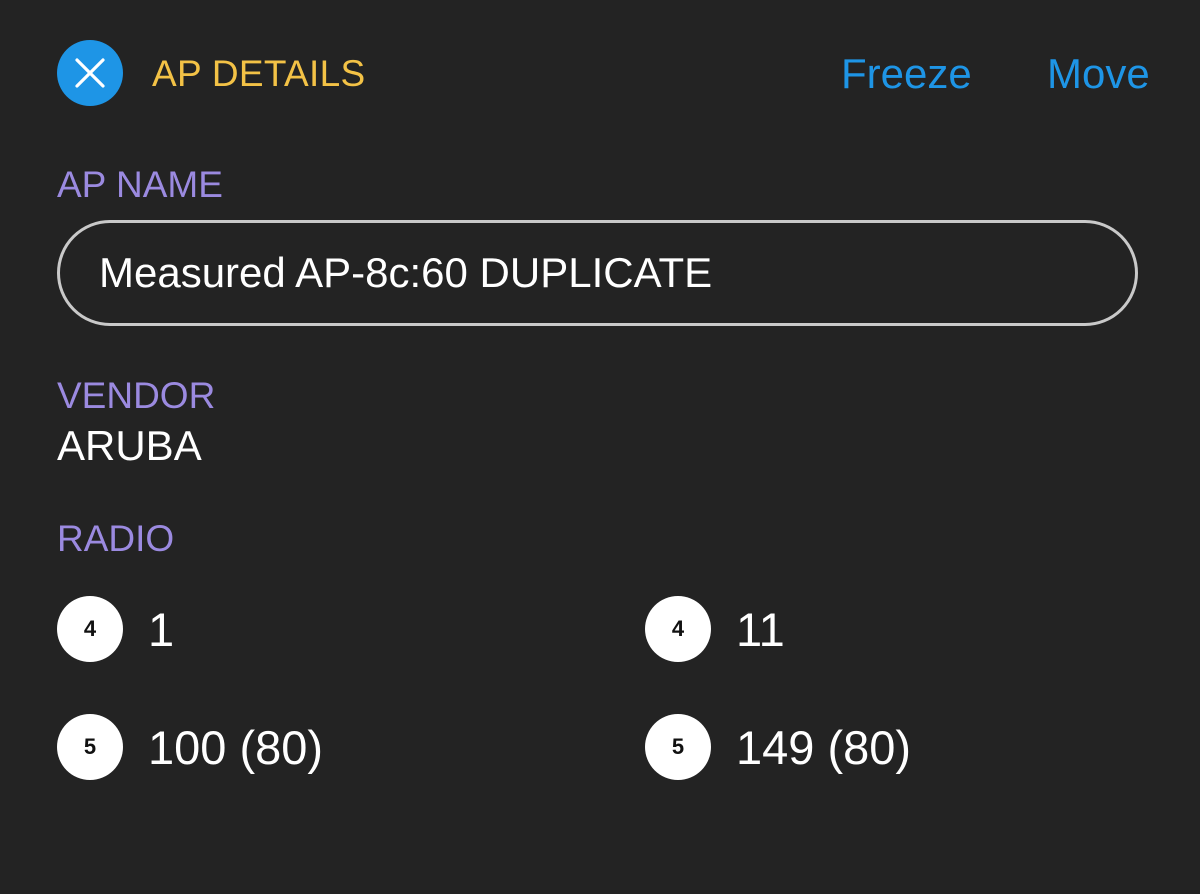 This screenshot has height=894, width=1200. I want to click on ap-name-label: AP NAME, so click(140, 184).